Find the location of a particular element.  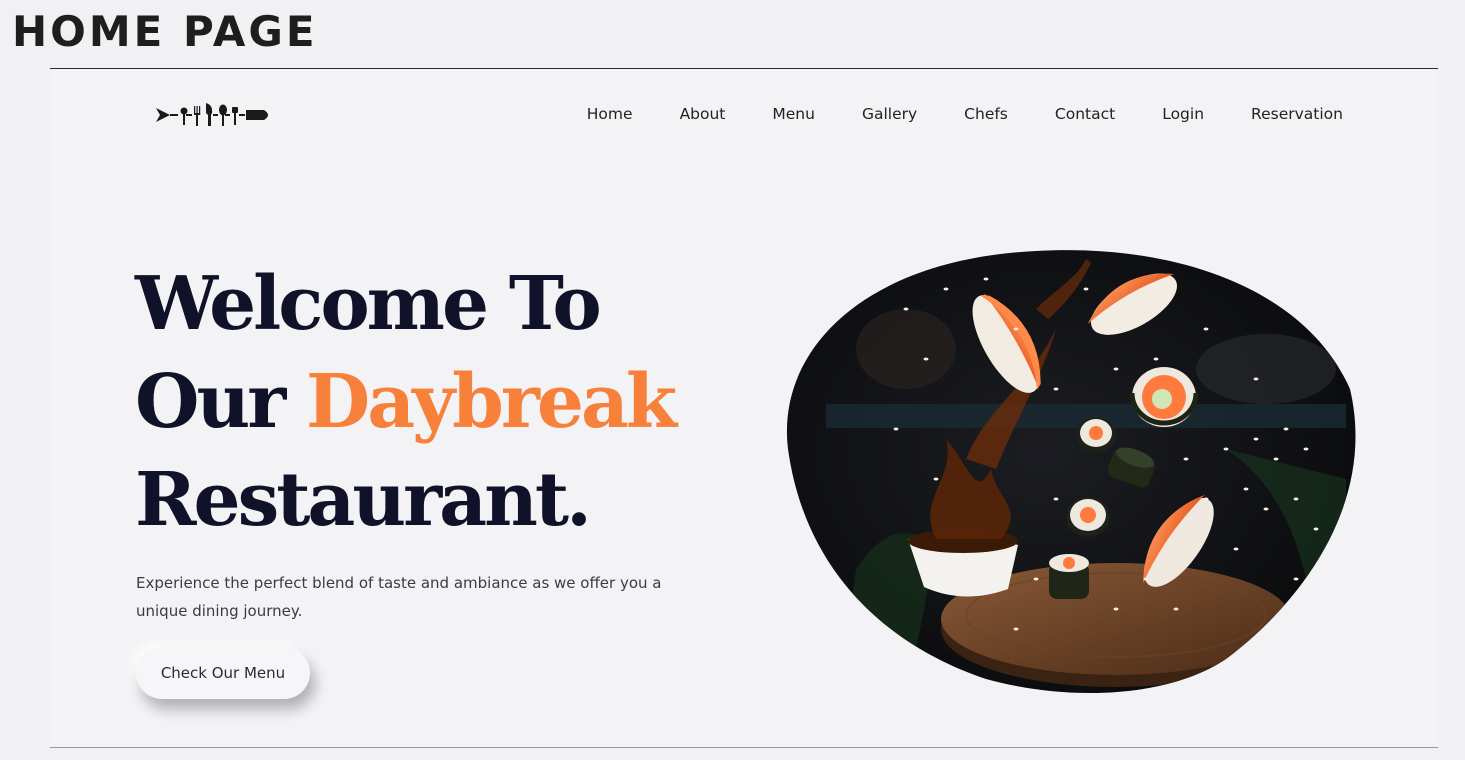

hero-title-accent: Daybreak is located at coordinates (491, 402).